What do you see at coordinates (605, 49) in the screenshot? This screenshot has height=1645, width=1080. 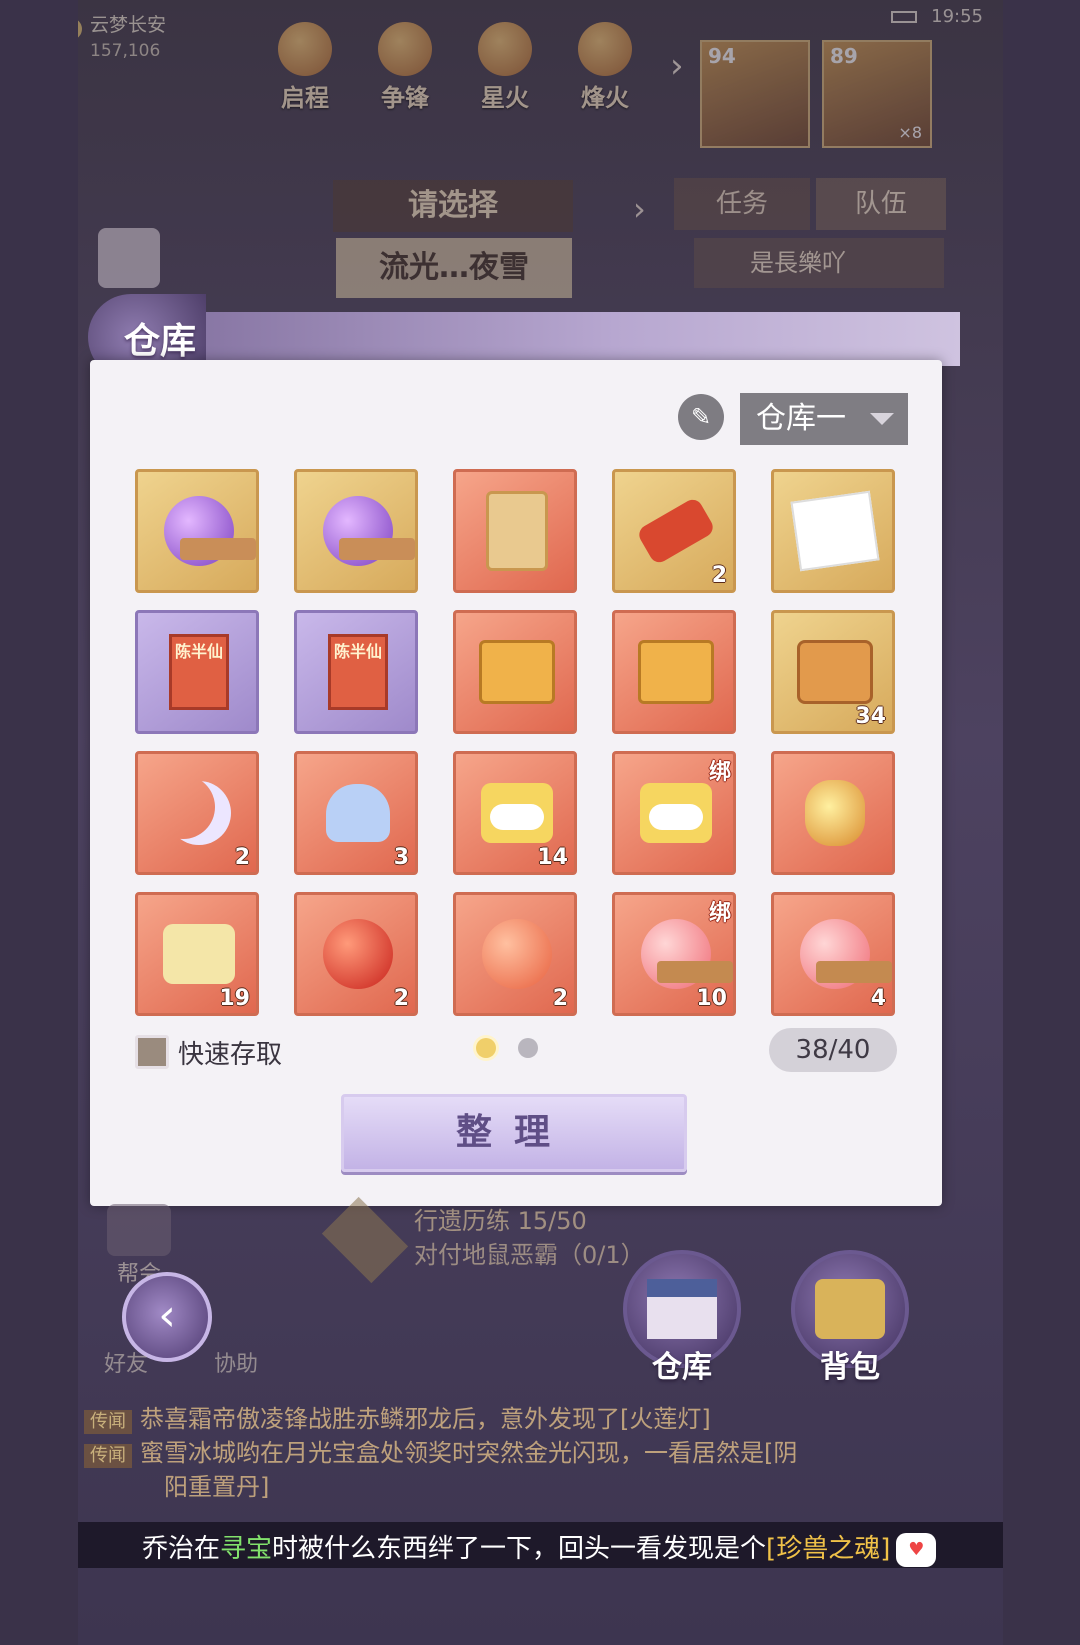 I see `beacon-icon` at bounding box center [605, 49].